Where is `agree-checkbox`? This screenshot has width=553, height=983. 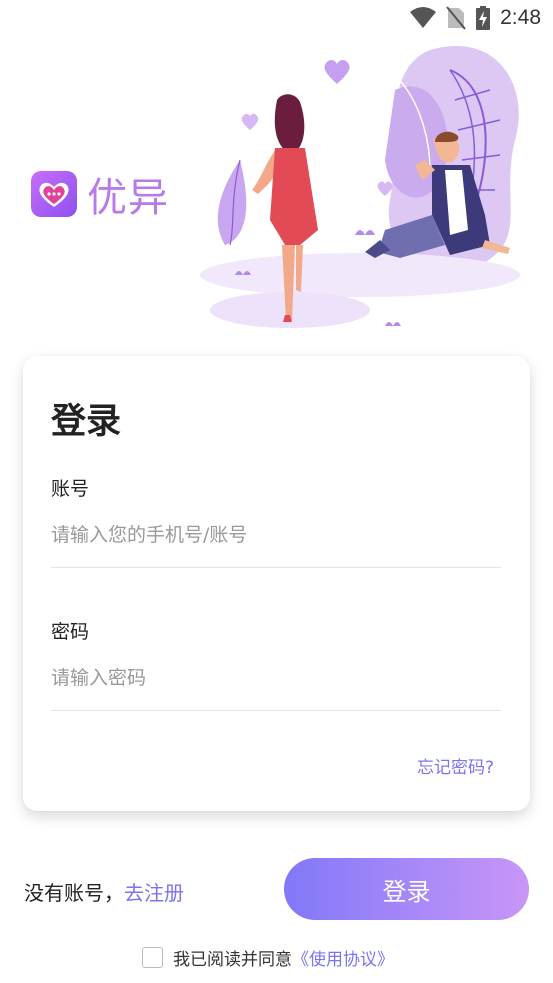 agree-checkbox is located at coordinates (152, 957).